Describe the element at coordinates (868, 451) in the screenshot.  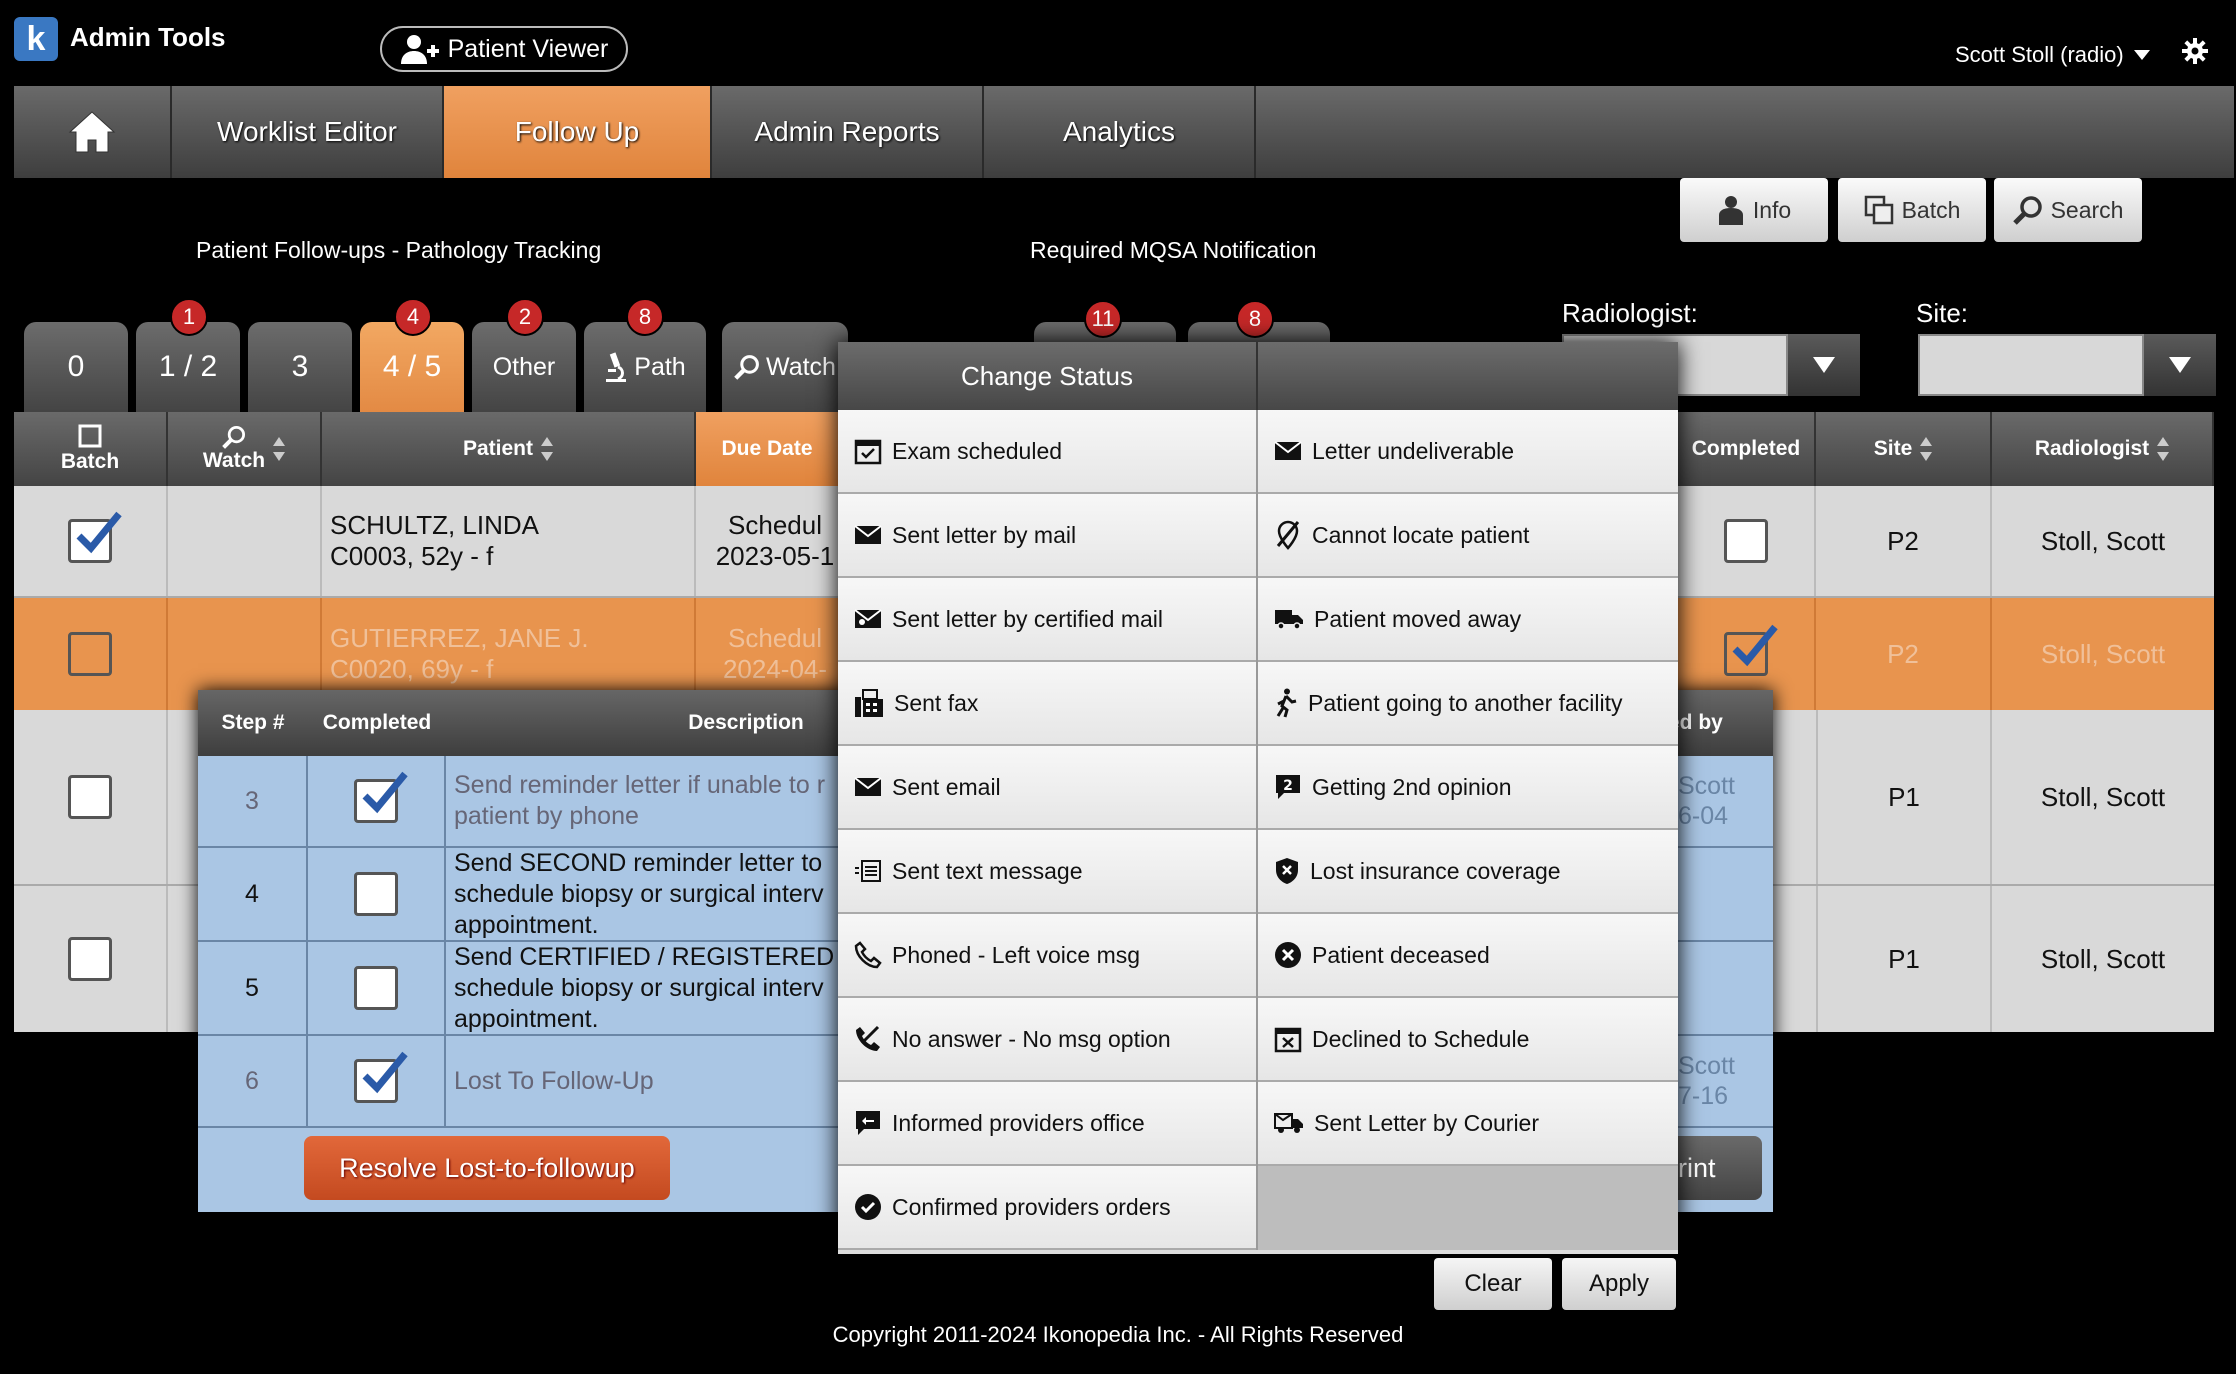
I see `calendar-check-icon` at that location.